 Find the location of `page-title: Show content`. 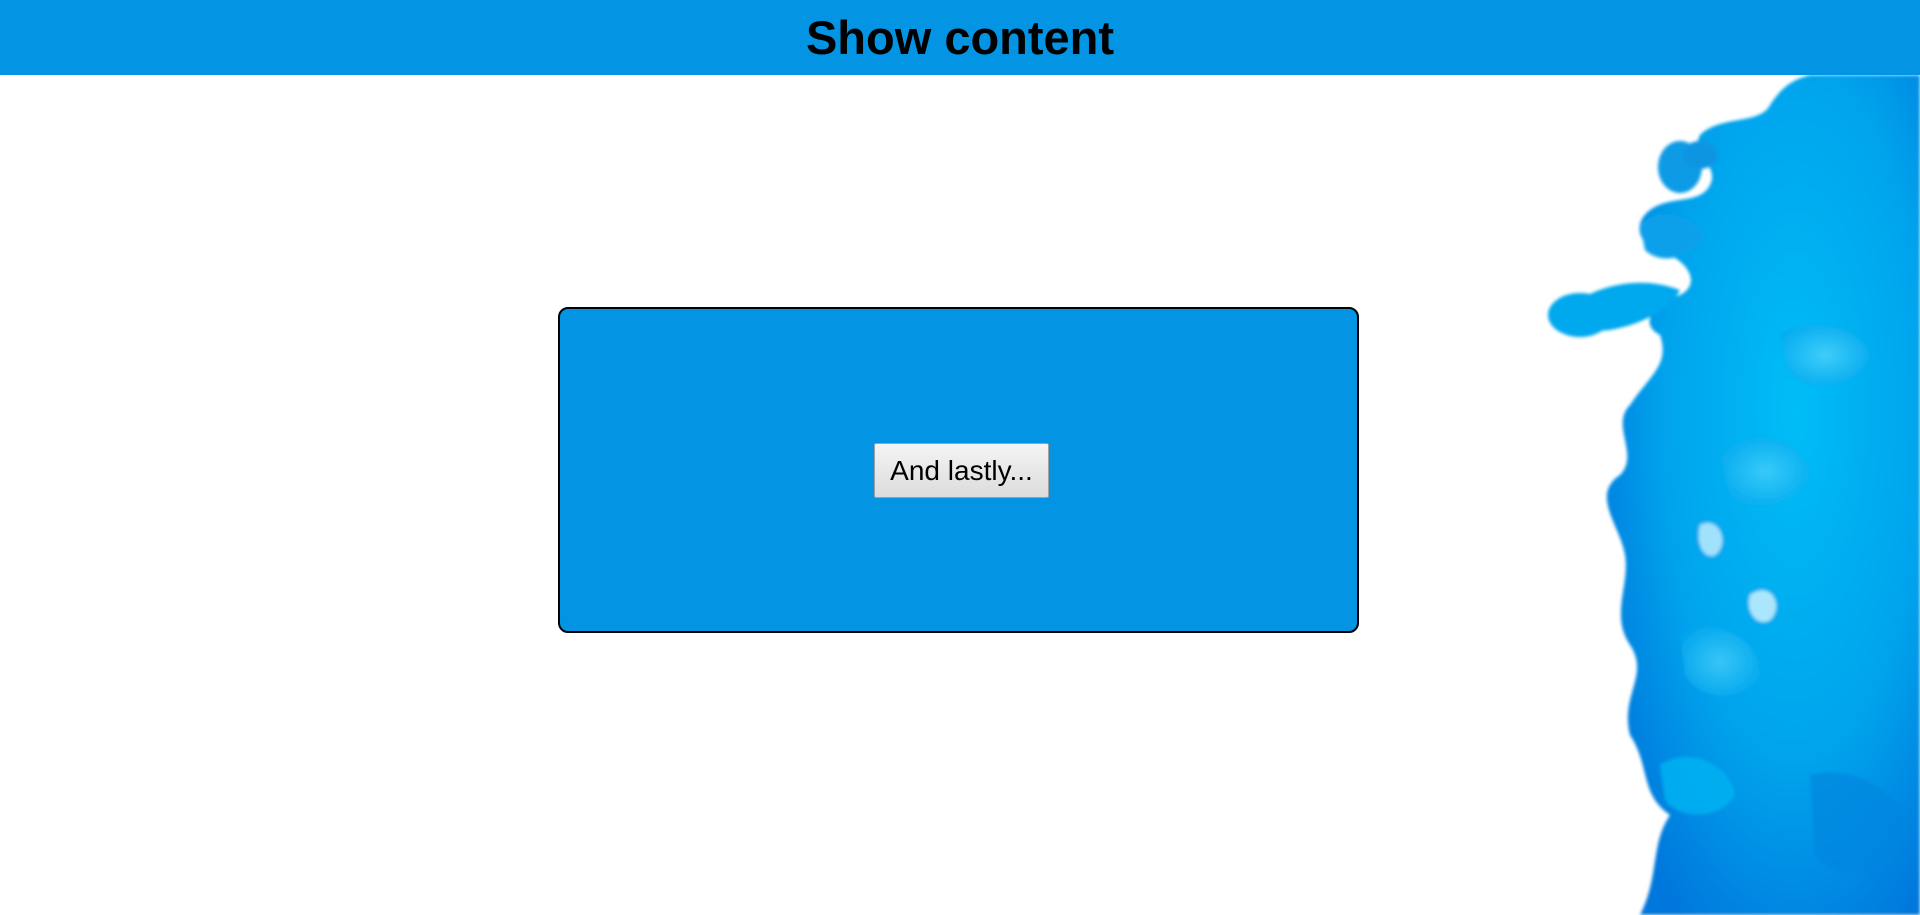

page-title: Show content is located at coordinates (960, 37).